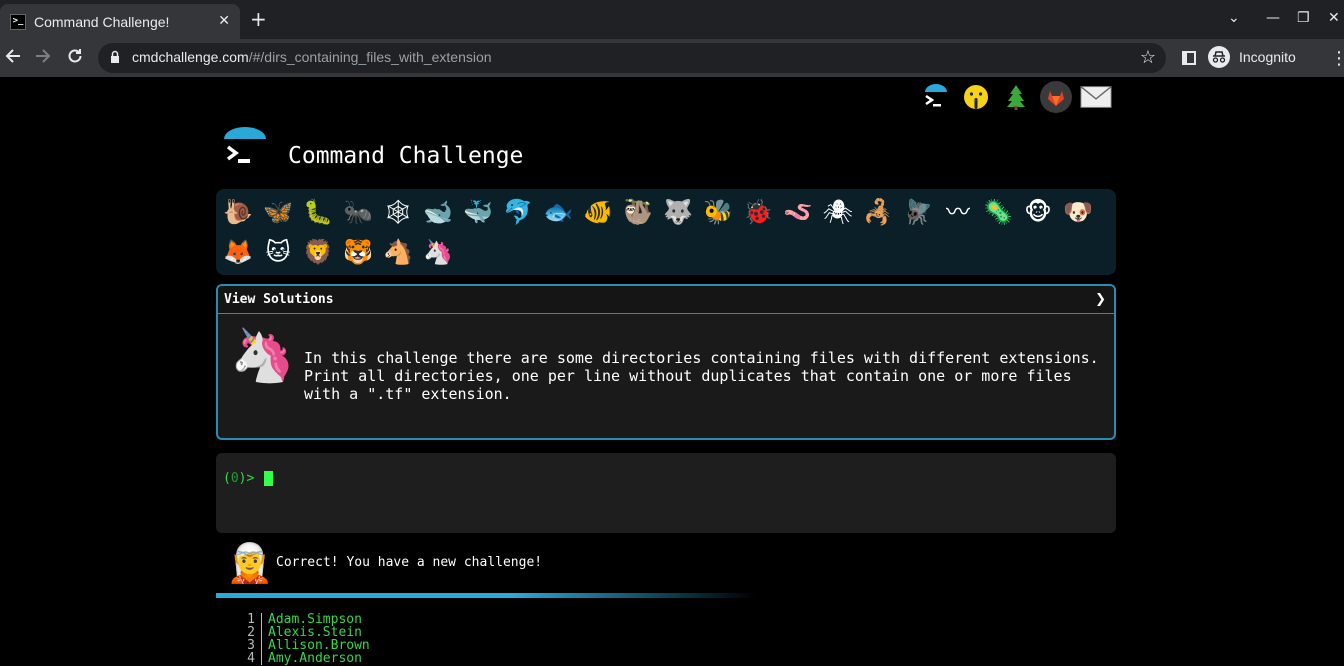 The width and height of the screenshot is (1344, 666). What do you see at coordinates (278, 252) in the screenshot?
I see `cat-icon: 🐱` at bounding box center [278, 252].